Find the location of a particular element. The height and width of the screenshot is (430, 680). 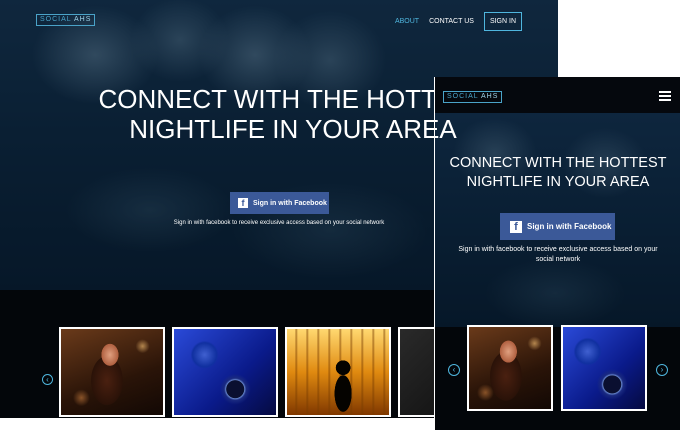

chevron-right-icon: › is located at coordinates (662, 370).